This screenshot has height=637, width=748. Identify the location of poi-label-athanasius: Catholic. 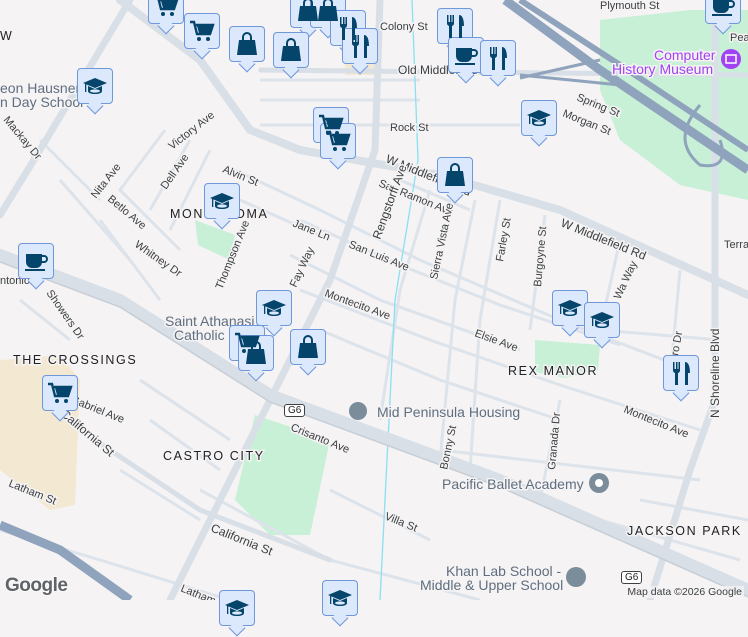
(200, 335).